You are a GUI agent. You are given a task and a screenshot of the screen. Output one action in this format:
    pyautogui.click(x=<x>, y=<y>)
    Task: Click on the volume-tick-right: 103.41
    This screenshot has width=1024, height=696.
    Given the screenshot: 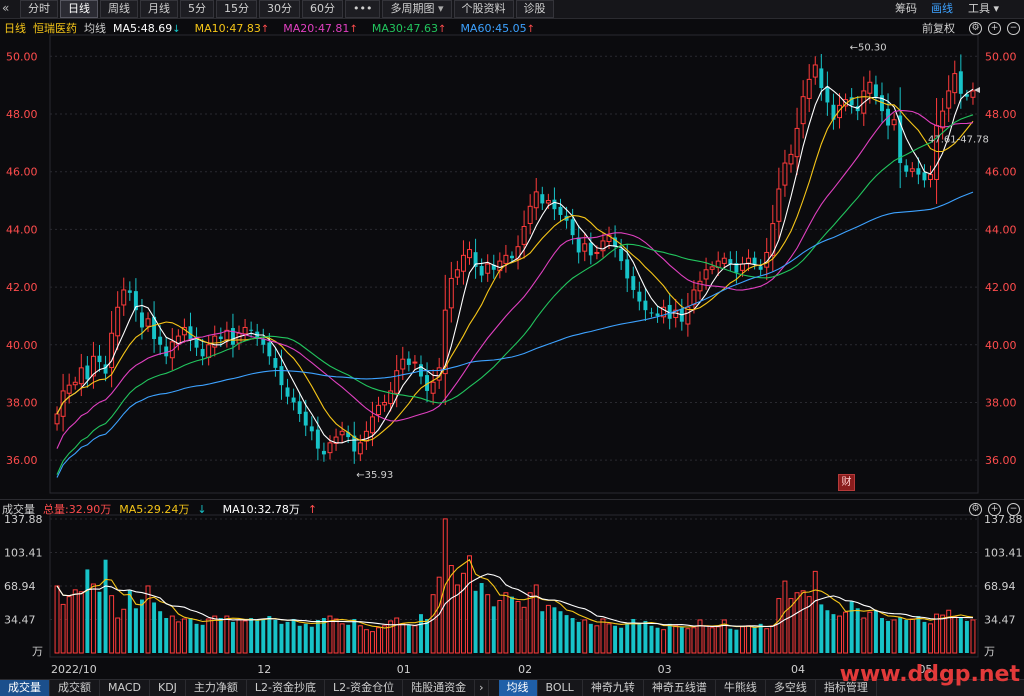 What is the action you would take?
    pyautogui.click(x=1003, y=553)
    